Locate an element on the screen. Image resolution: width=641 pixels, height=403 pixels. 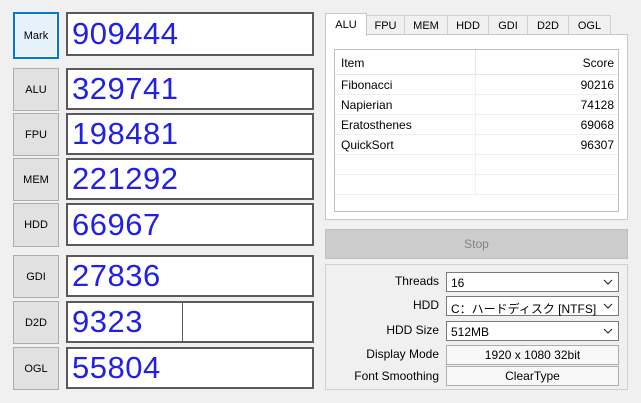
threads-label: Threads is located at coordinates (416, 281).